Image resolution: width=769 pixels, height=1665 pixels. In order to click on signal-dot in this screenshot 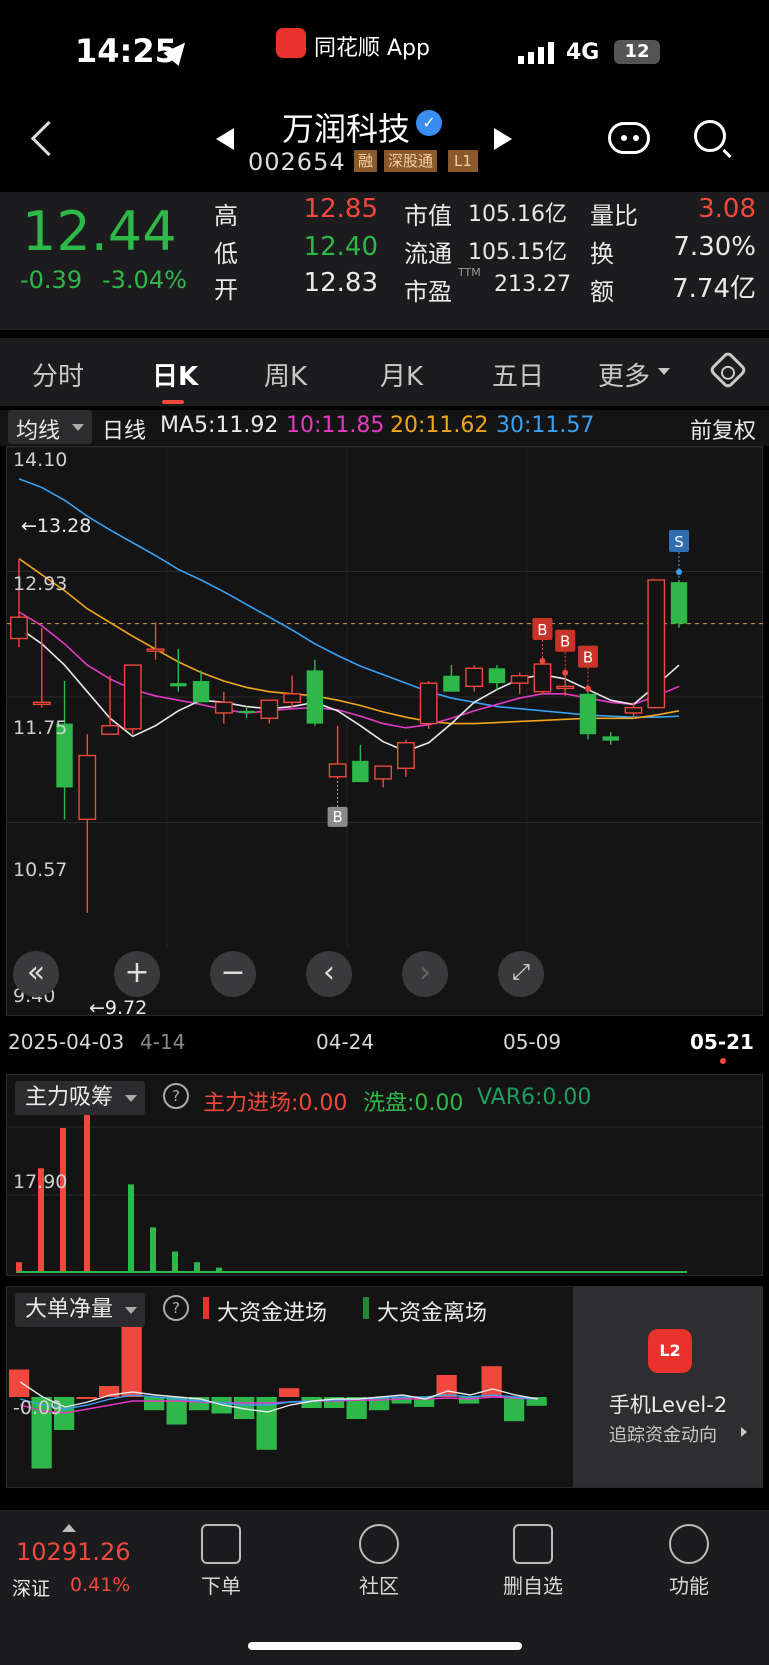, I will do `click(587, 688)`.